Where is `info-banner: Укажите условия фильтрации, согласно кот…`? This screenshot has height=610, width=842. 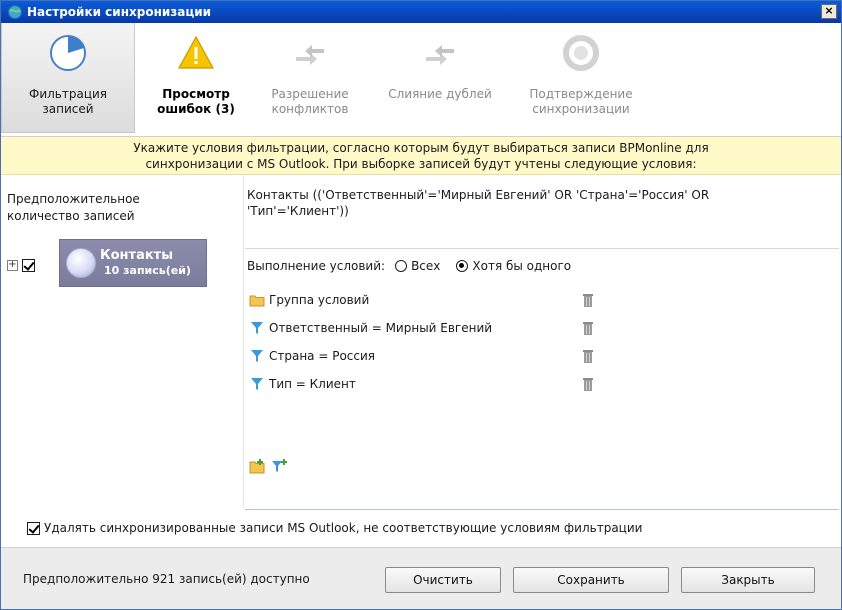 info-banner: Укажите условия фильтрации, согласно кот… is located at coordinates (421, 156).